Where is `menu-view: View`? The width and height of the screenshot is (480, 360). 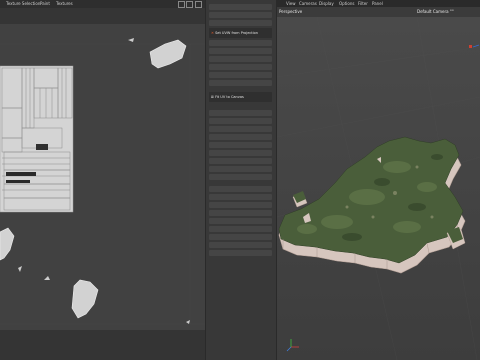
menu-view: View is located at coordinates (291, 3).